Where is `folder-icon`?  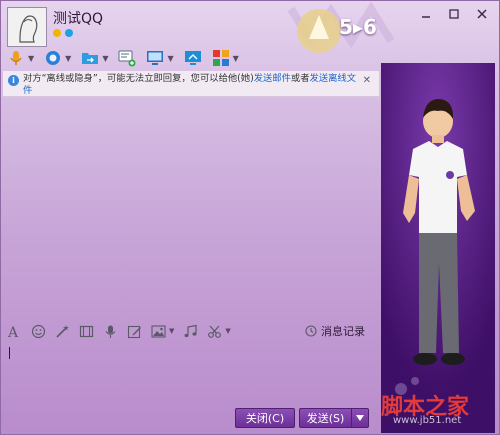
folder-icon is located at coordinates (90, 58).